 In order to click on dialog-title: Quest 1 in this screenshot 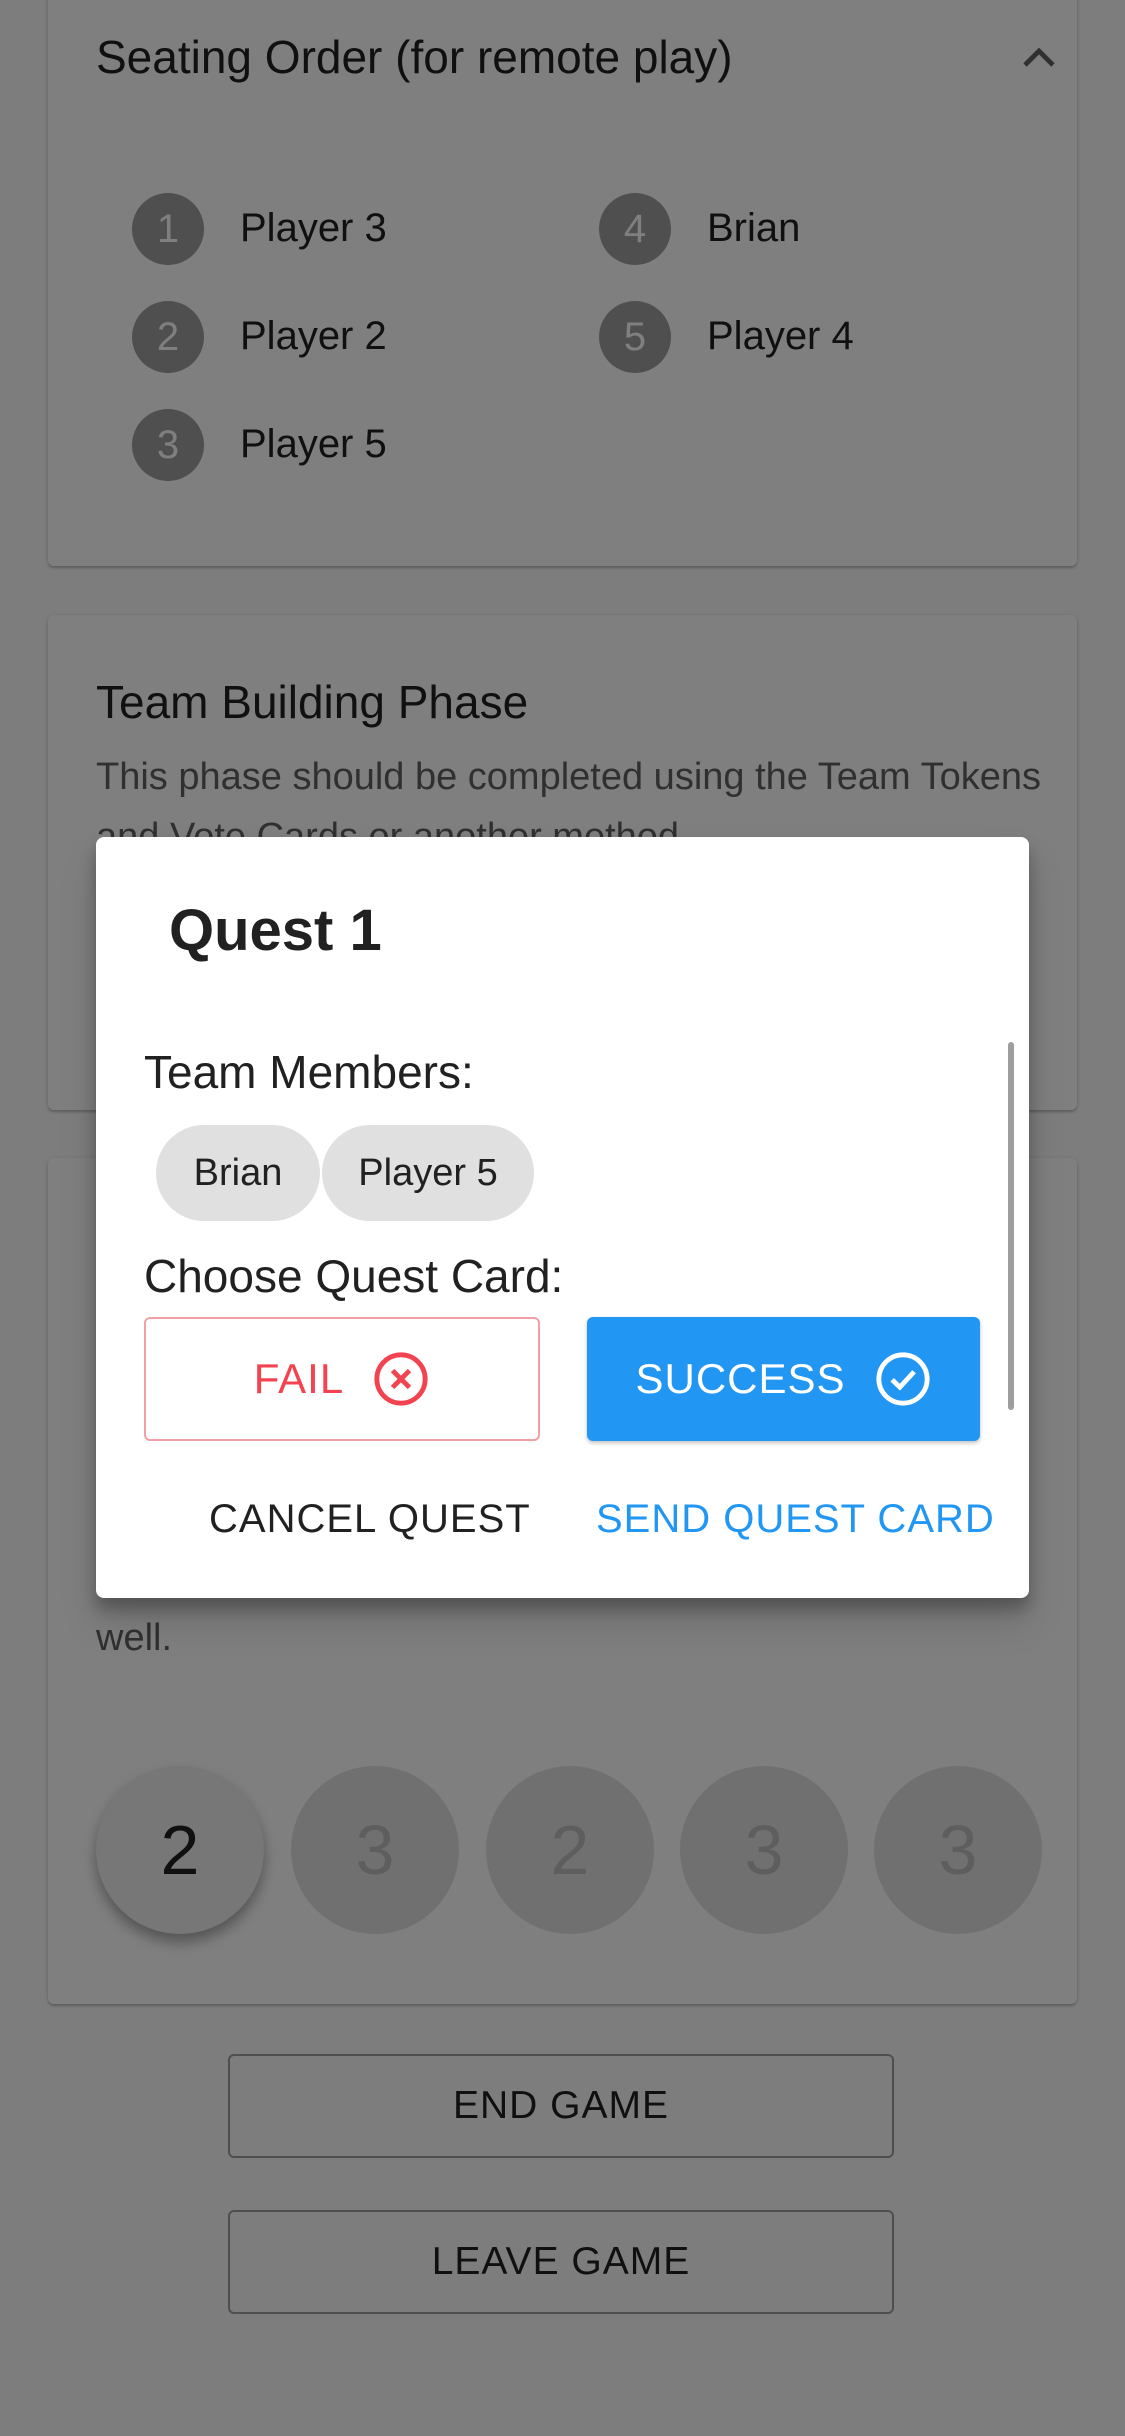, I will do `click(275, 930)`.